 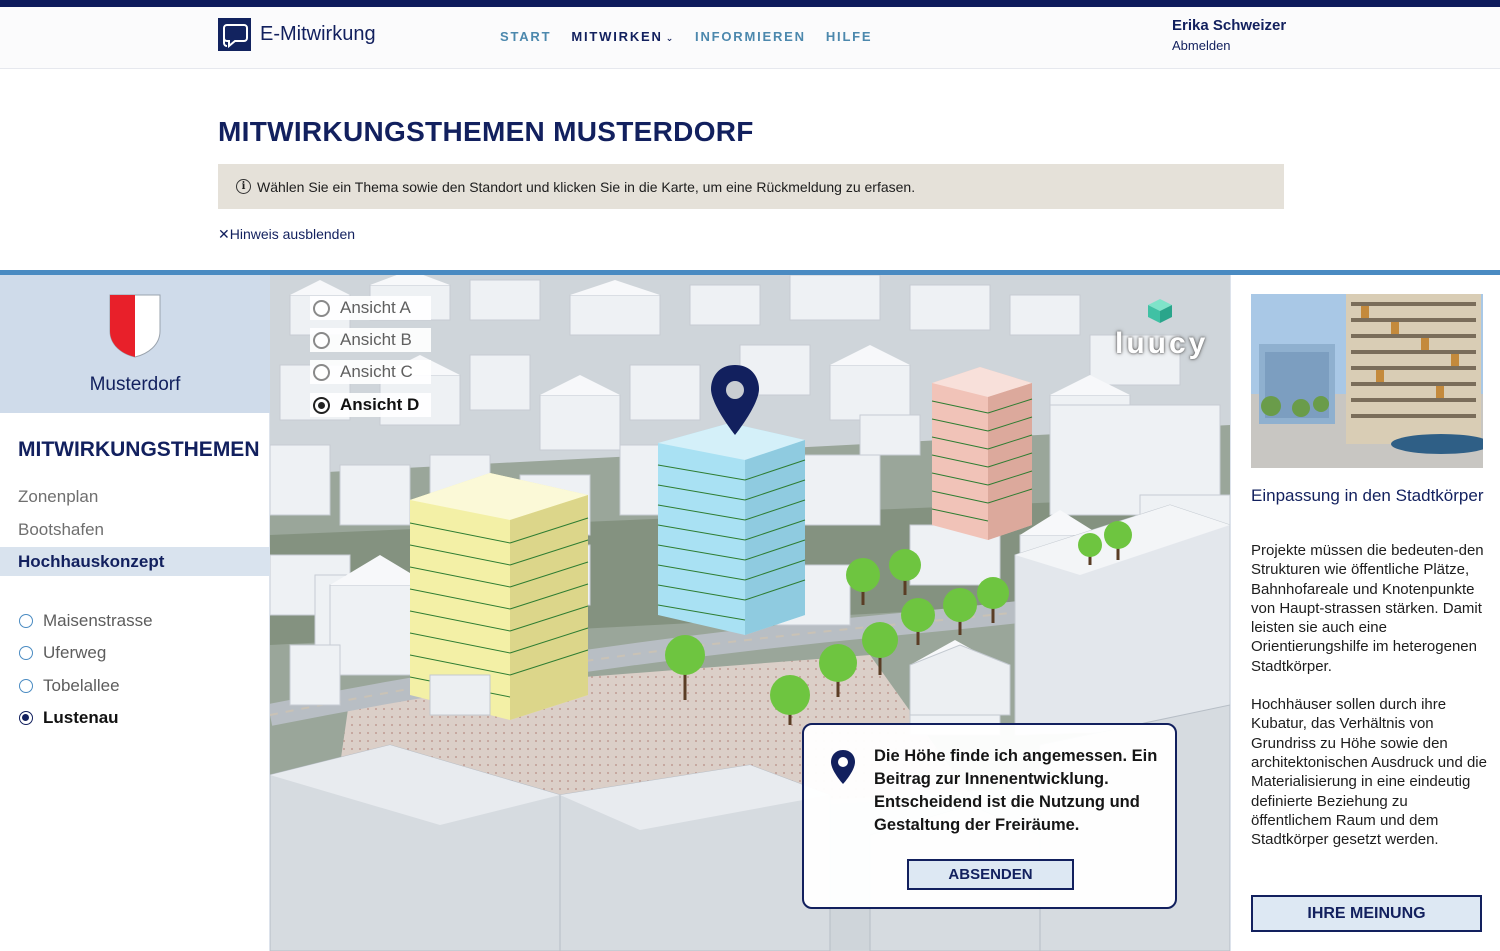 I want to click on nav-informieren: INFORMIEREN, so click(x=750, y=36).